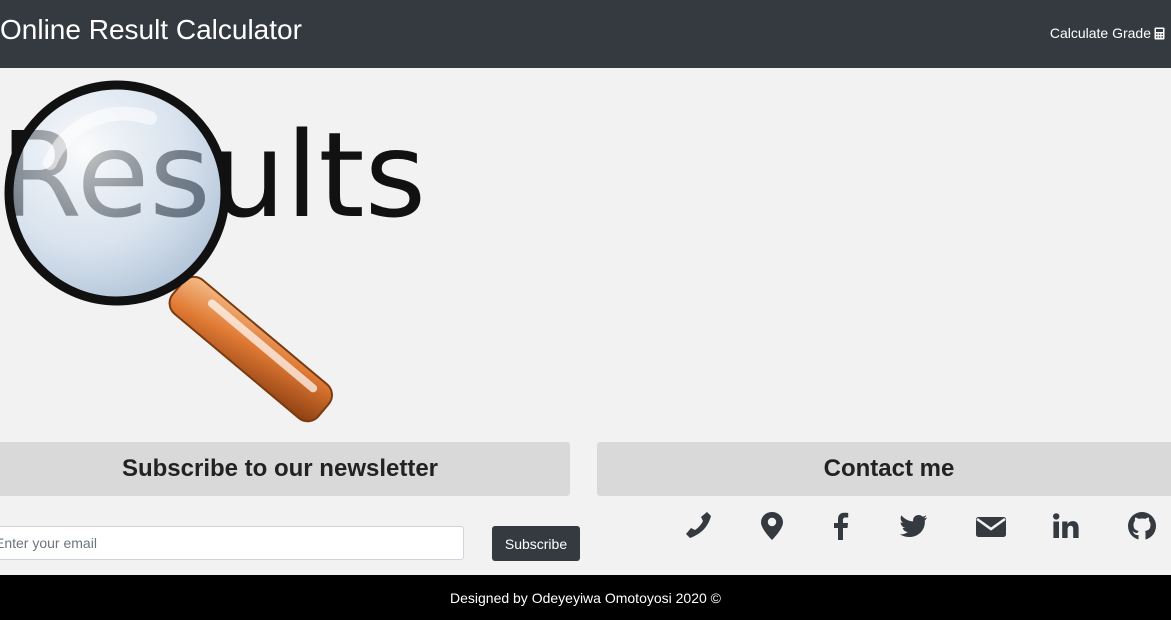  What do you see at coordinates (991, 526) in the screenshot?
I see `envelope-icon` at bounding box center [991, 526].